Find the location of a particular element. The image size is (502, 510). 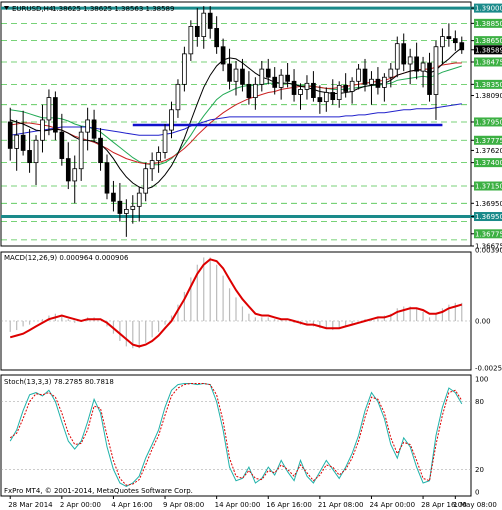

price-label-8: 1.37775 is located at coordinates (488, 141).